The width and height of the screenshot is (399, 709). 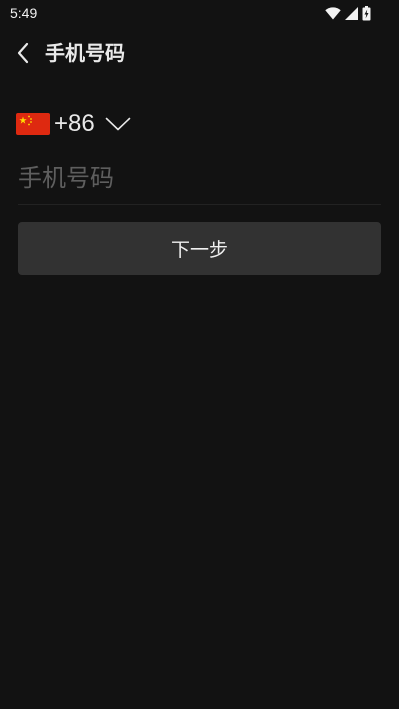 I want to click on page-title: 手机号码, so click(x=85, y=53).